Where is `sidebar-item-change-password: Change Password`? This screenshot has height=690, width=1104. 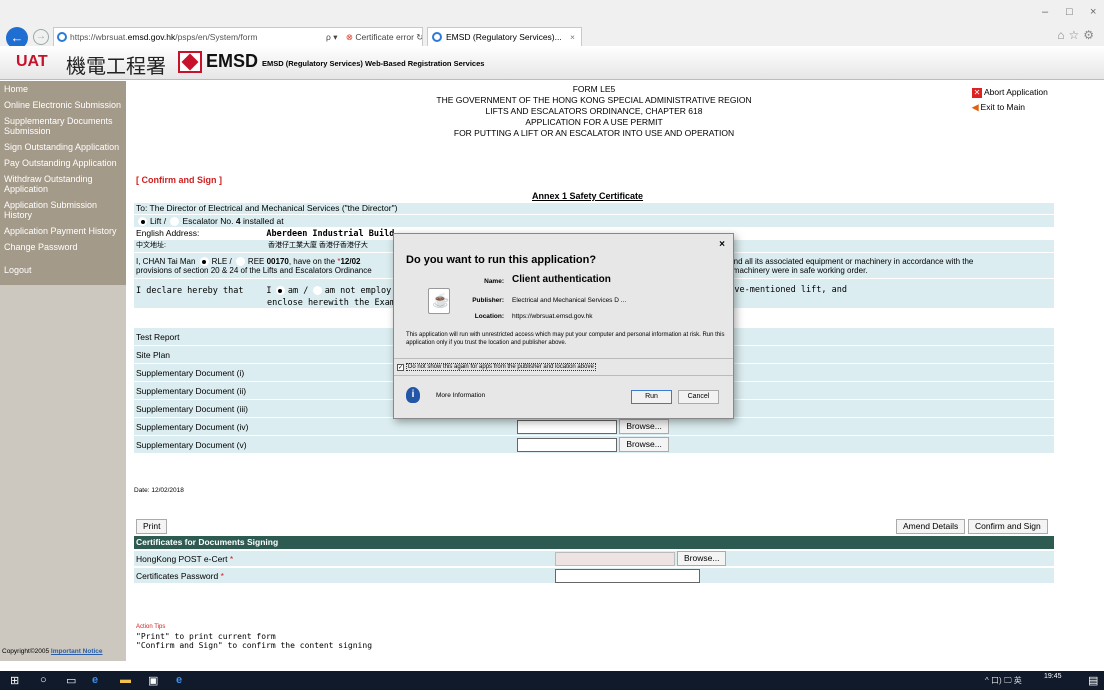
sidebar-item-change-password: Change Password is located at coordinates (63, 247).